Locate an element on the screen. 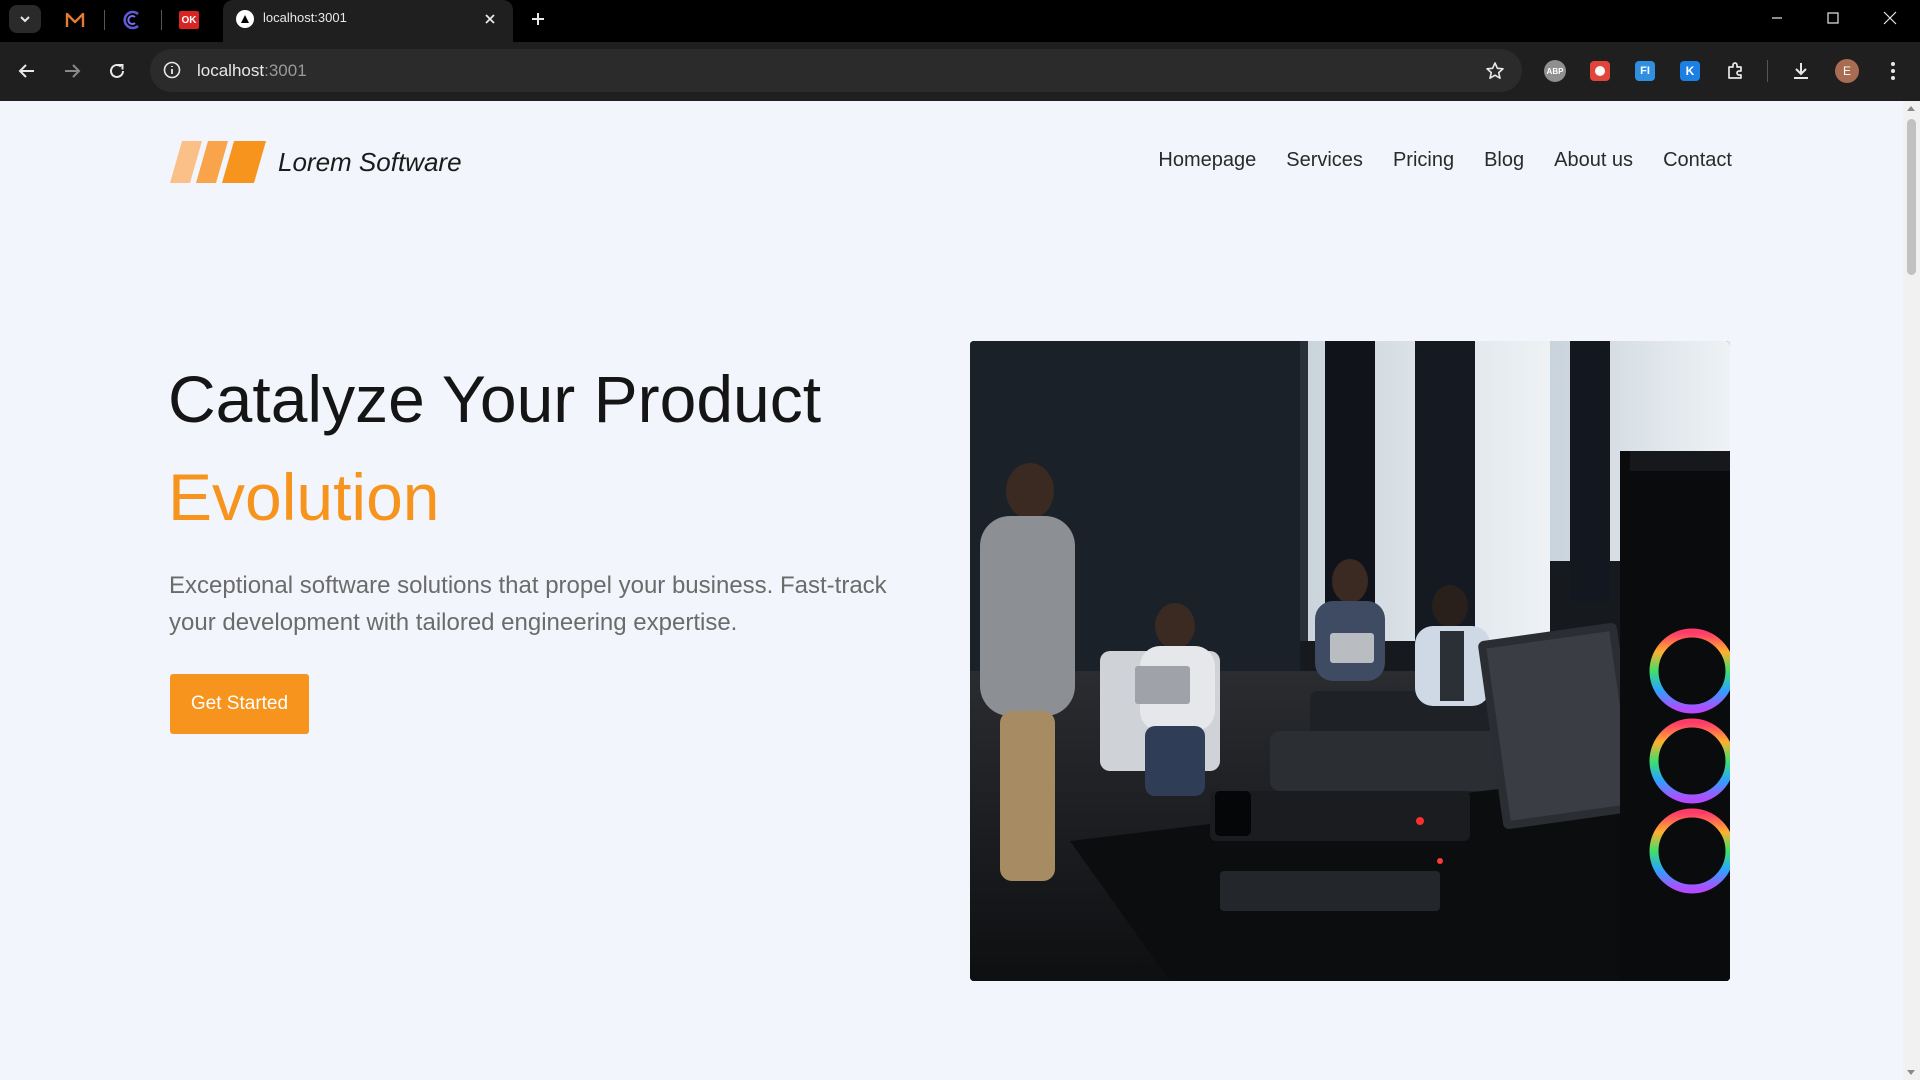  arrow-left-icon is located at coordinates (26, 71).